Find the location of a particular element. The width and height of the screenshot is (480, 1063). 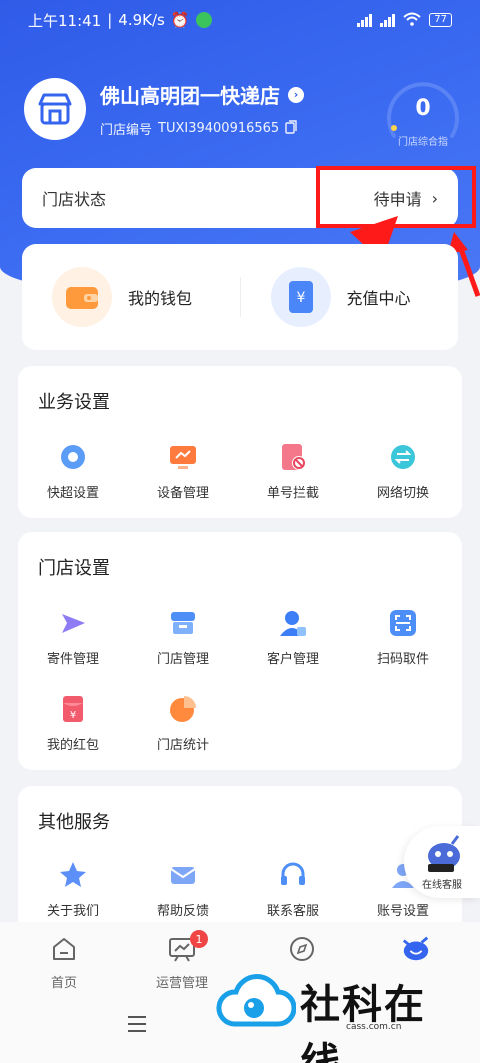

grid-item-store-management: 门店管理 is located at coordinates (183, 636).